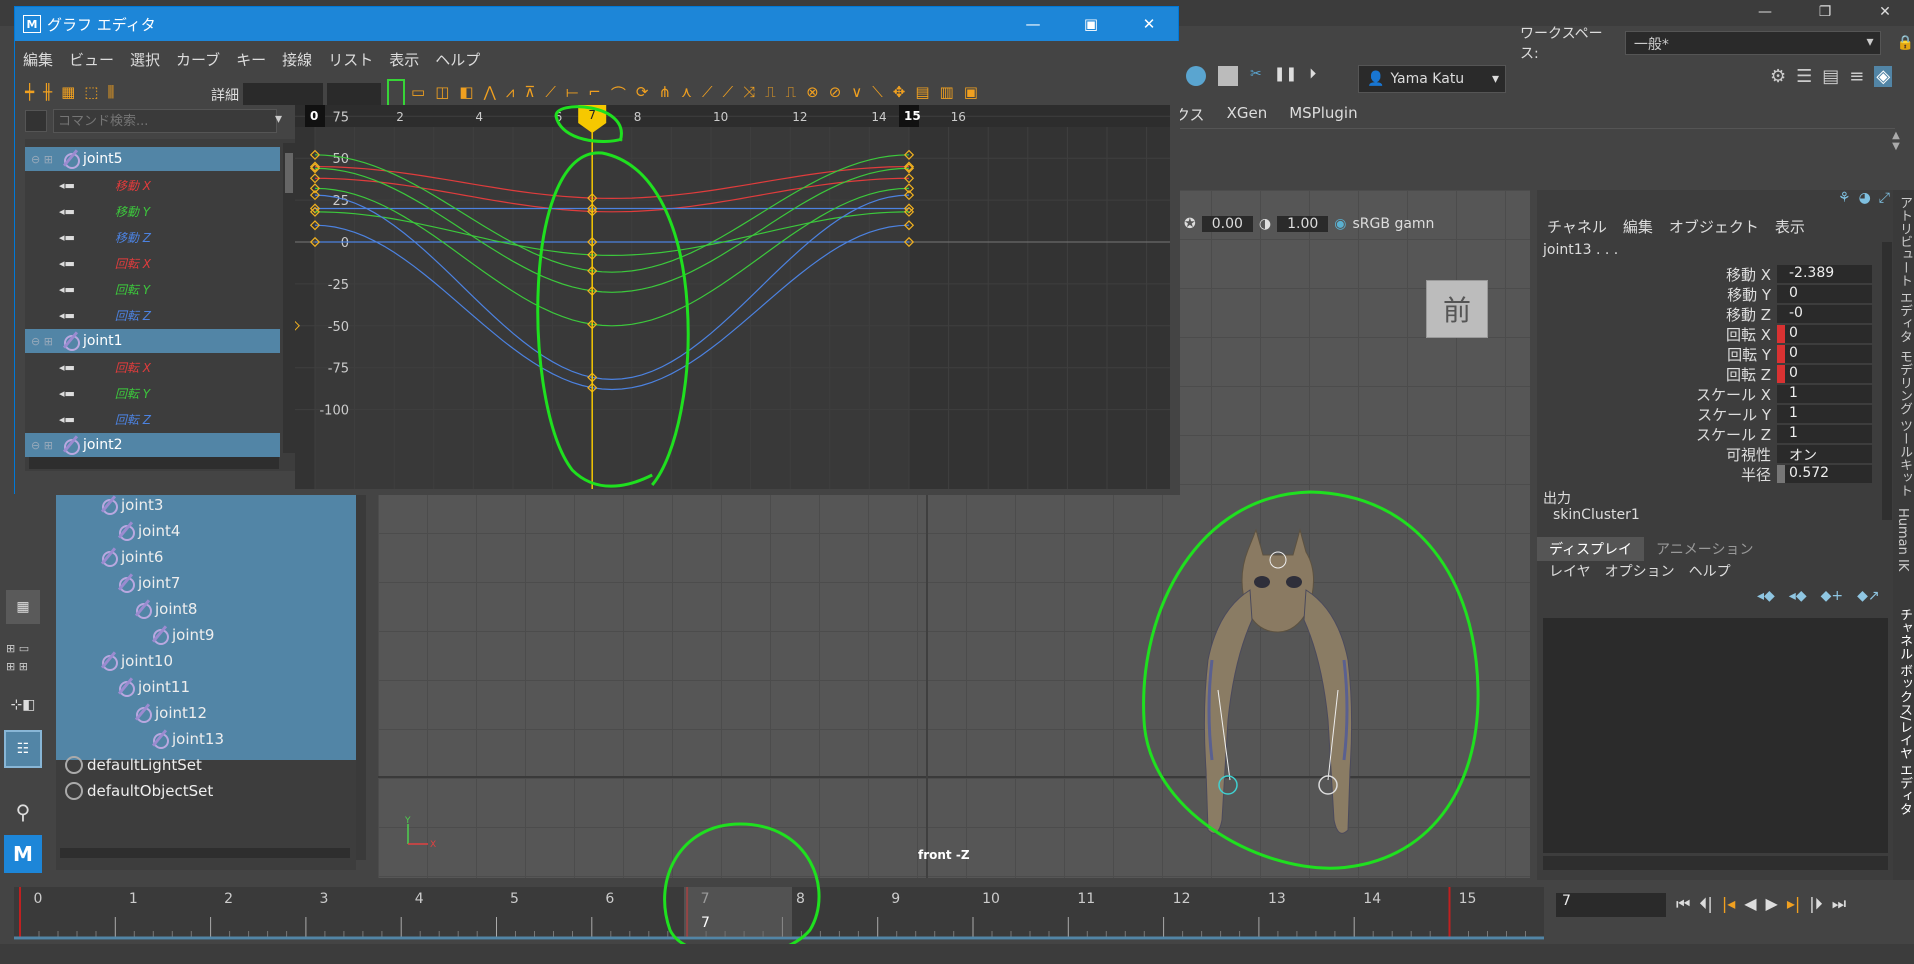 The height and width of the screenshot is (964, 1914). What do you see at coordinates (1885, 12) in the screenshot?
I see `close-button: ✕` at bounding box center [1885, 12].